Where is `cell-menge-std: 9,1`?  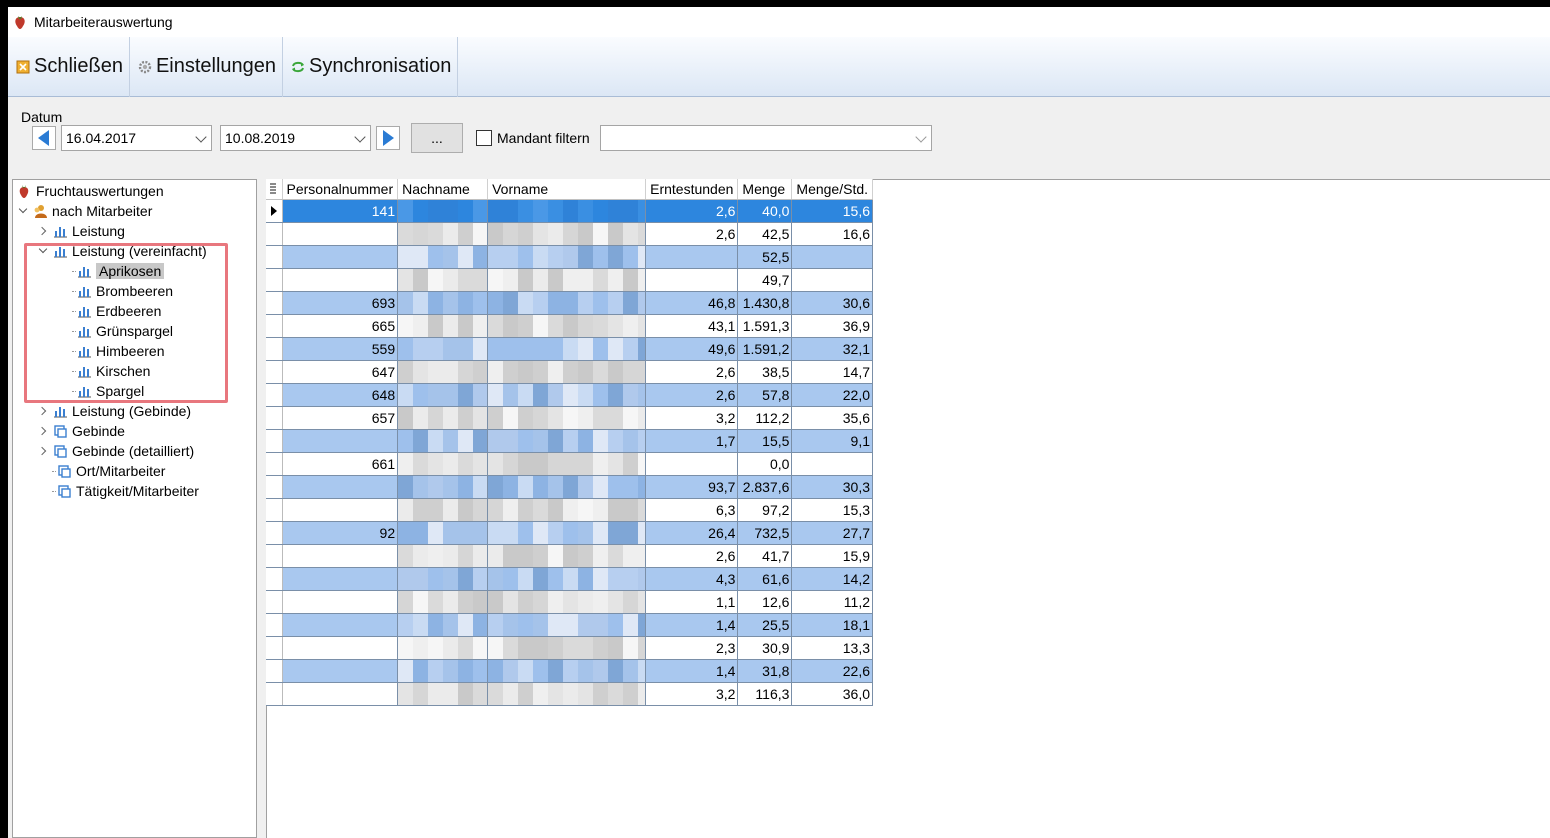 cell-menge-std: 9,1 is located at coordinates (832, 441).